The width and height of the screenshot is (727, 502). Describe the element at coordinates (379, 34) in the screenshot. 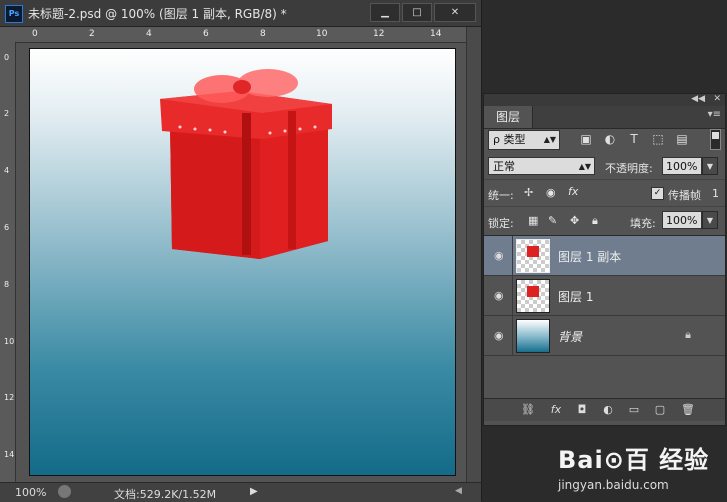

I see `ruler-h-label: 12` at that location.